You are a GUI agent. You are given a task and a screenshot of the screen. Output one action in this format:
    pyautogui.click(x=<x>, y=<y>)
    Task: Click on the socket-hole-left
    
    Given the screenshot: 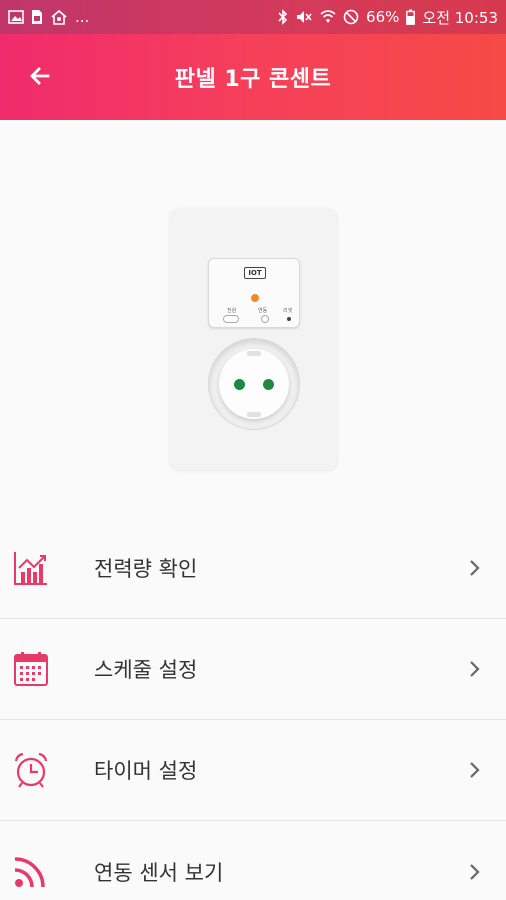 What is the action you would take?
    pyautogui.click(x=239, y=384)
    